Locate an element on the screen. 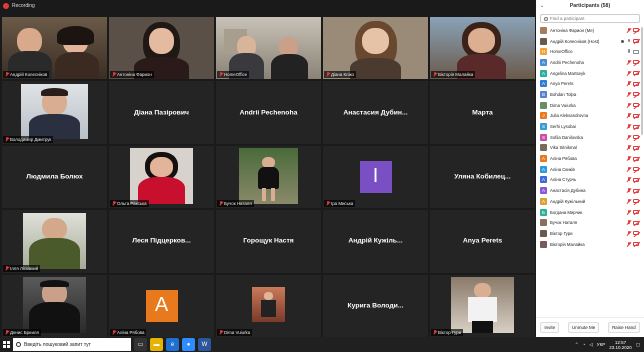 This screenshot has width=644, height=352. language-indicator: УКР is located at coordinates (601, 344).